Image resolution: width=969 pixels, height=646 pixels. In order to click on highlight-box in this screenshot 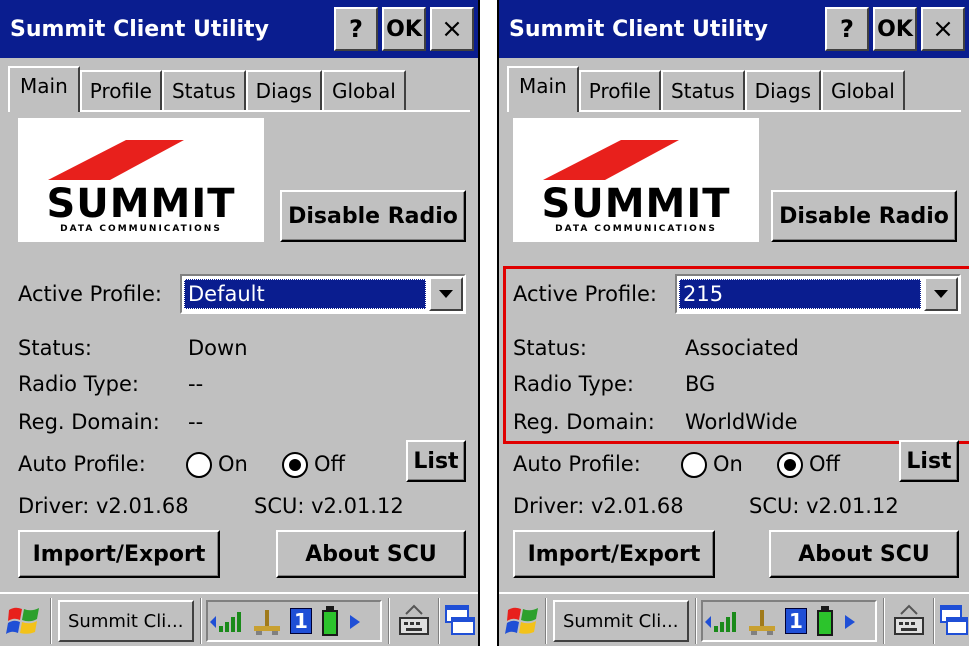, I will do `click(736, 355)`.